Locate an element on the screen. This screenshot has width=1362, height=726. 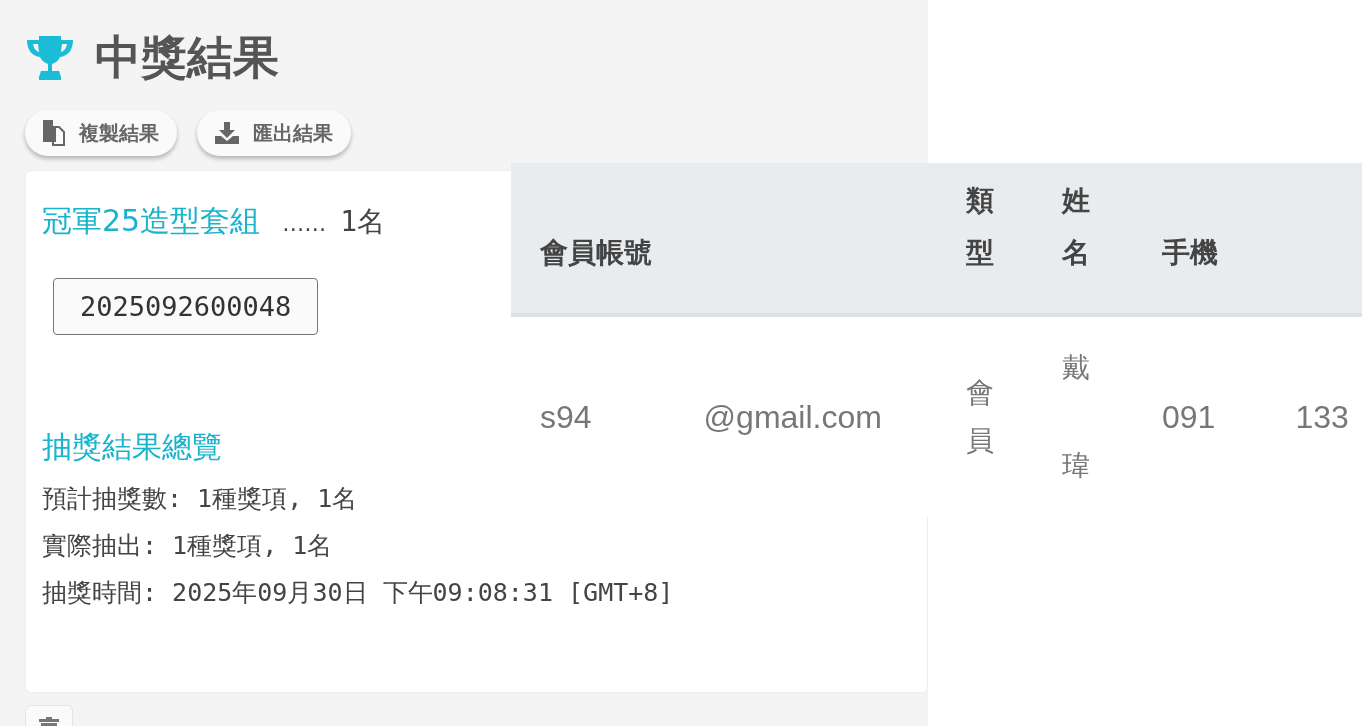
summary-heading: 抽獎結果總覽 is located at coordinates (132, 447).